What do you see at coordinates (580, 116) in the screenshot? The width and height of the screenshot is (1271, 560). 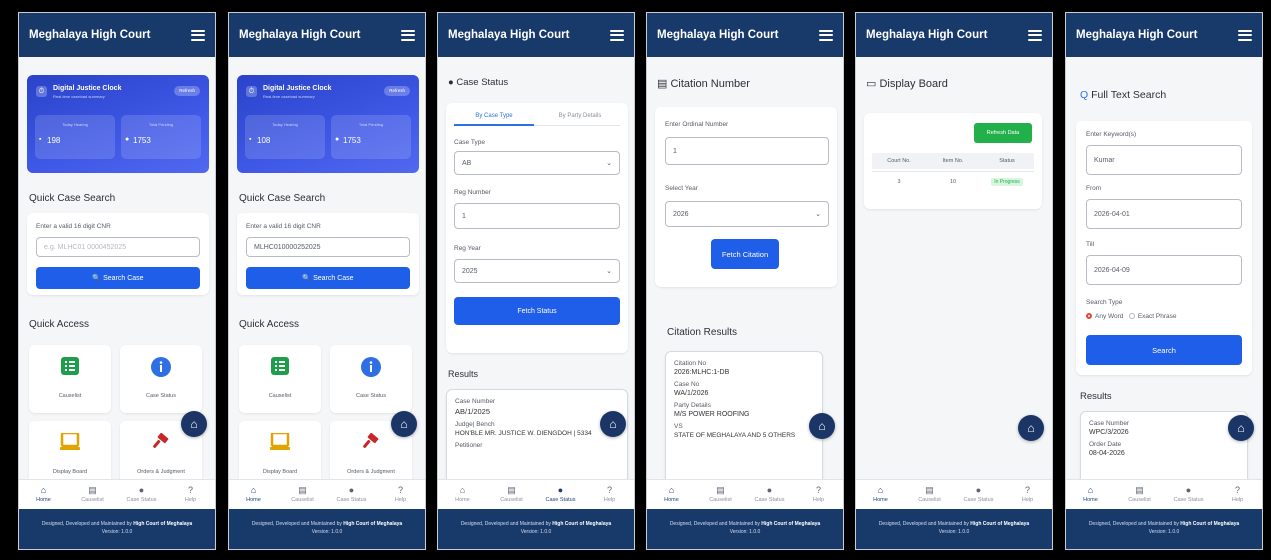 I see `tab-by-party-details: By Party Details` at bounding box center [580, 116].